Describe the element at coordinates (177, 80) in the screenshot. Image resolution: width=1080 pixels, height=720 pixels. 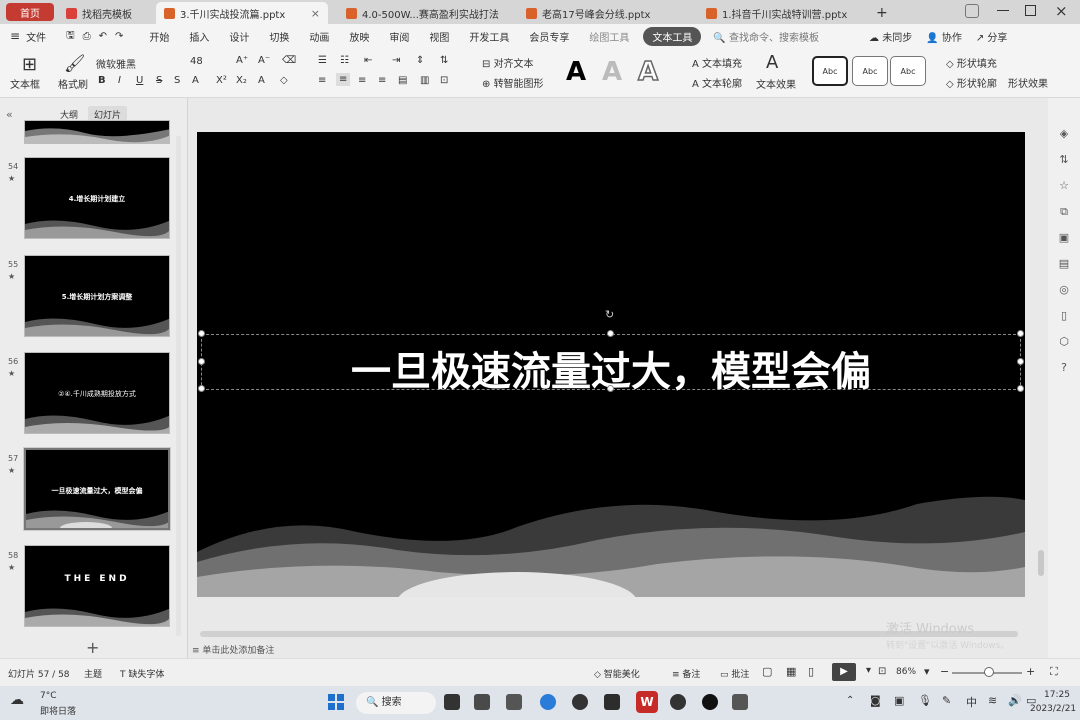
I see `shadow-icon: S` at that location.